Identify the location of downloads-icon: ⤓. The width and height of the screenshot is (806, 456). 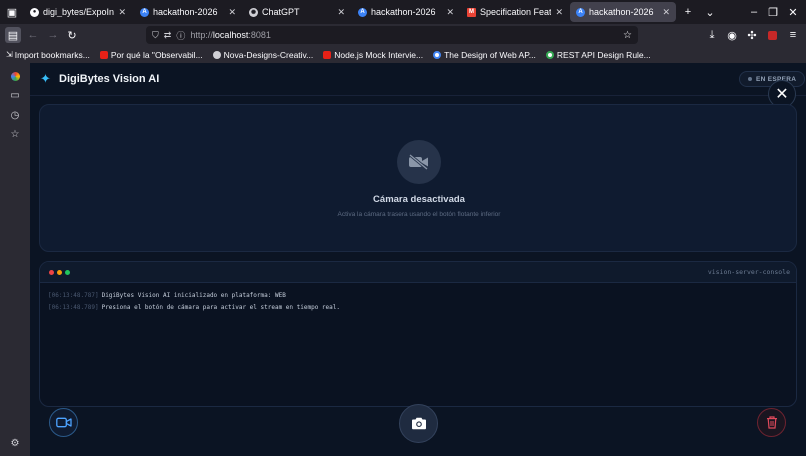
(712, 35).